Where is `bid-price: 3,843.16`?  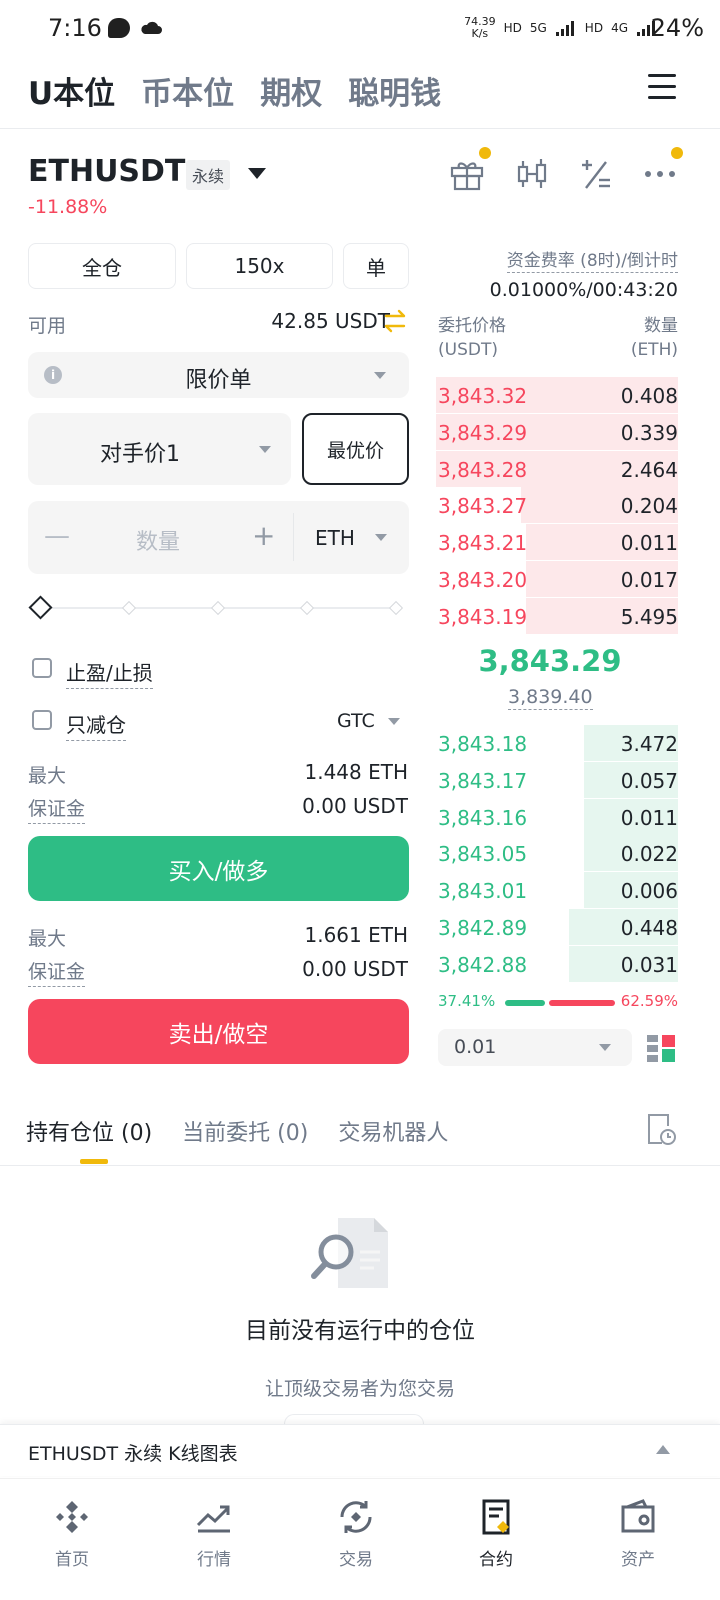
bid-price: 3,843.16 is located at coordinates (483, 817).